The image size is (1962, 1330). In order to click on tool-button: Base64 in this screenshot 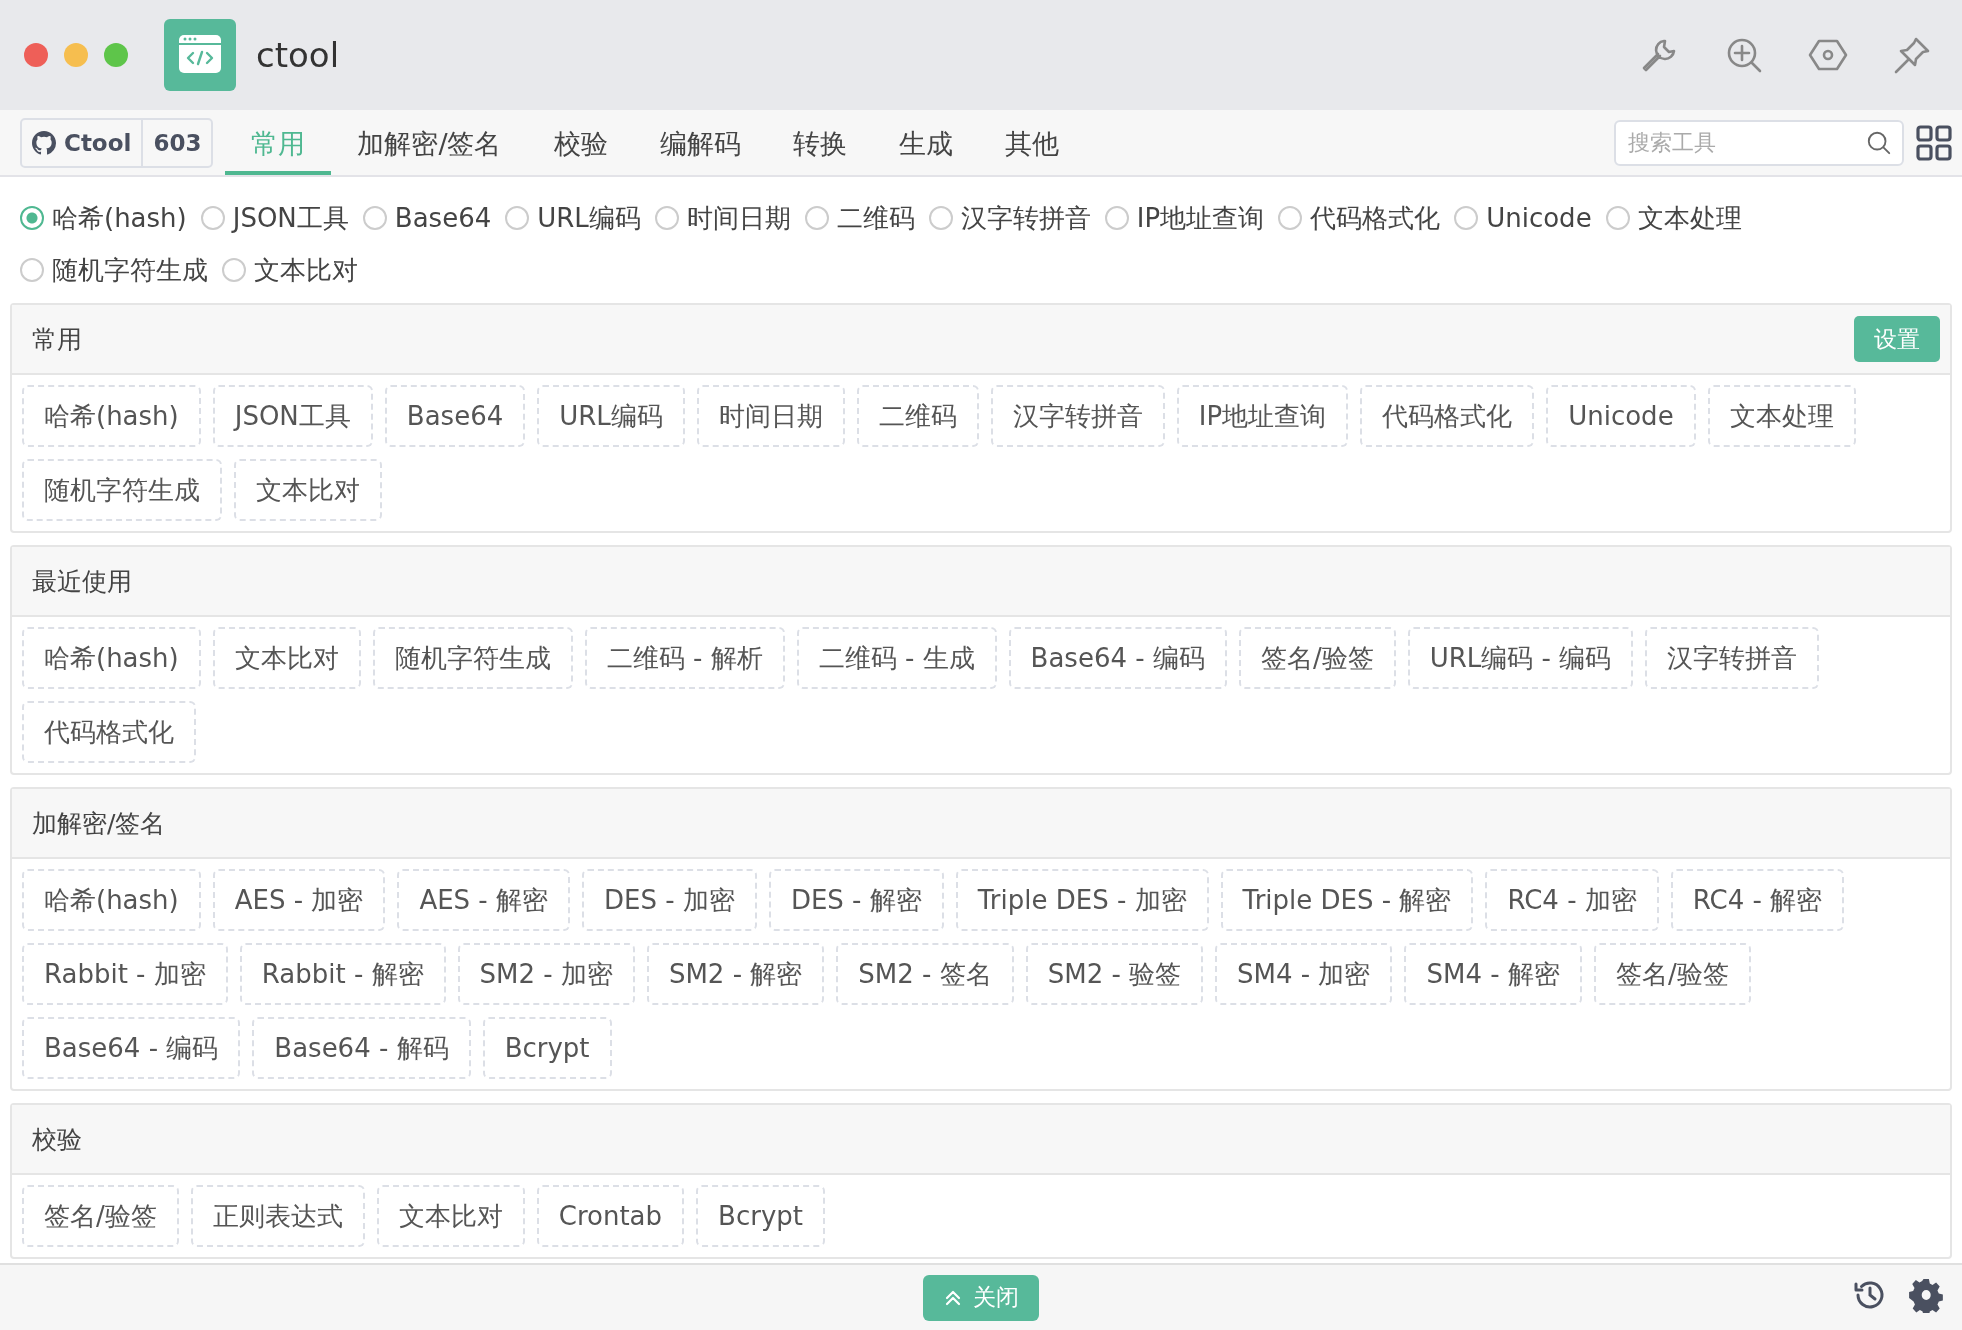, I will do `click(455, 416)`.